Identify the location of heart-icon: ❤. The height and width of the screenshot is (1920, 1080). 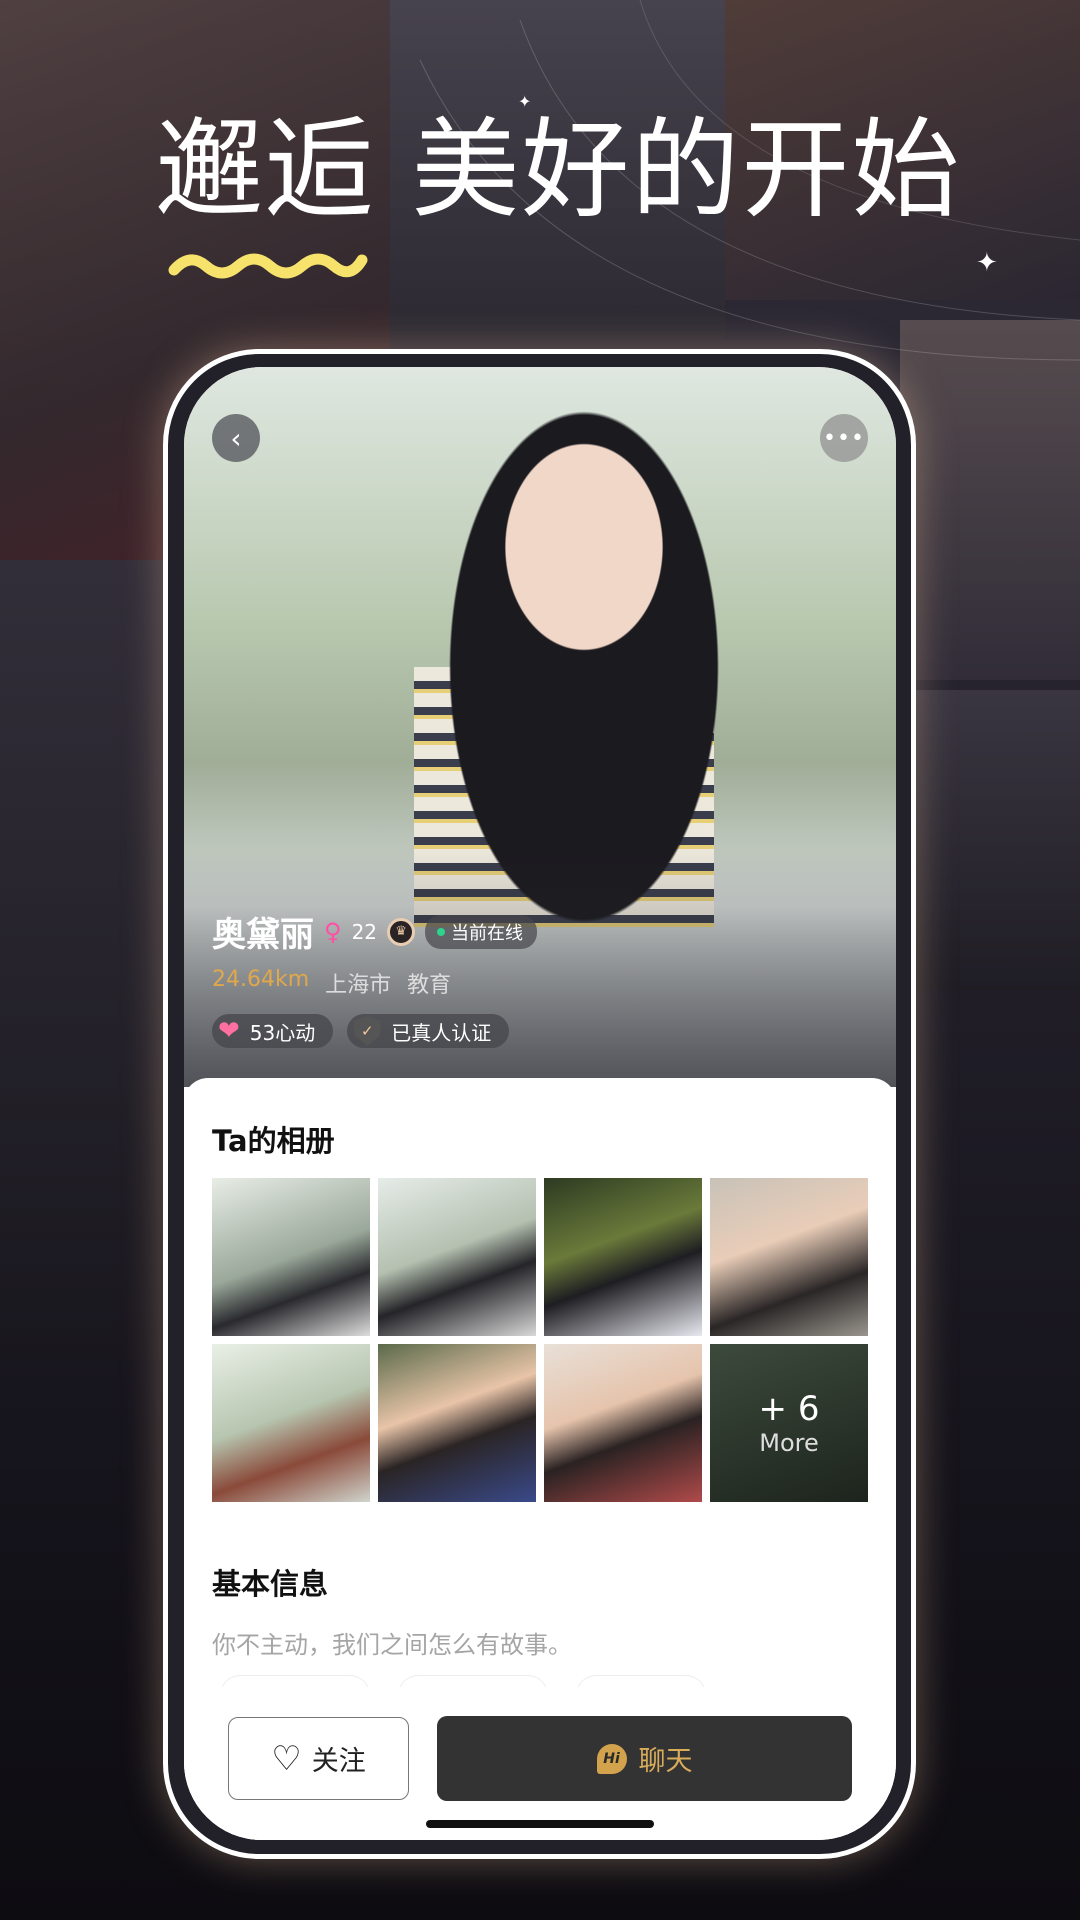
(229, 1031).